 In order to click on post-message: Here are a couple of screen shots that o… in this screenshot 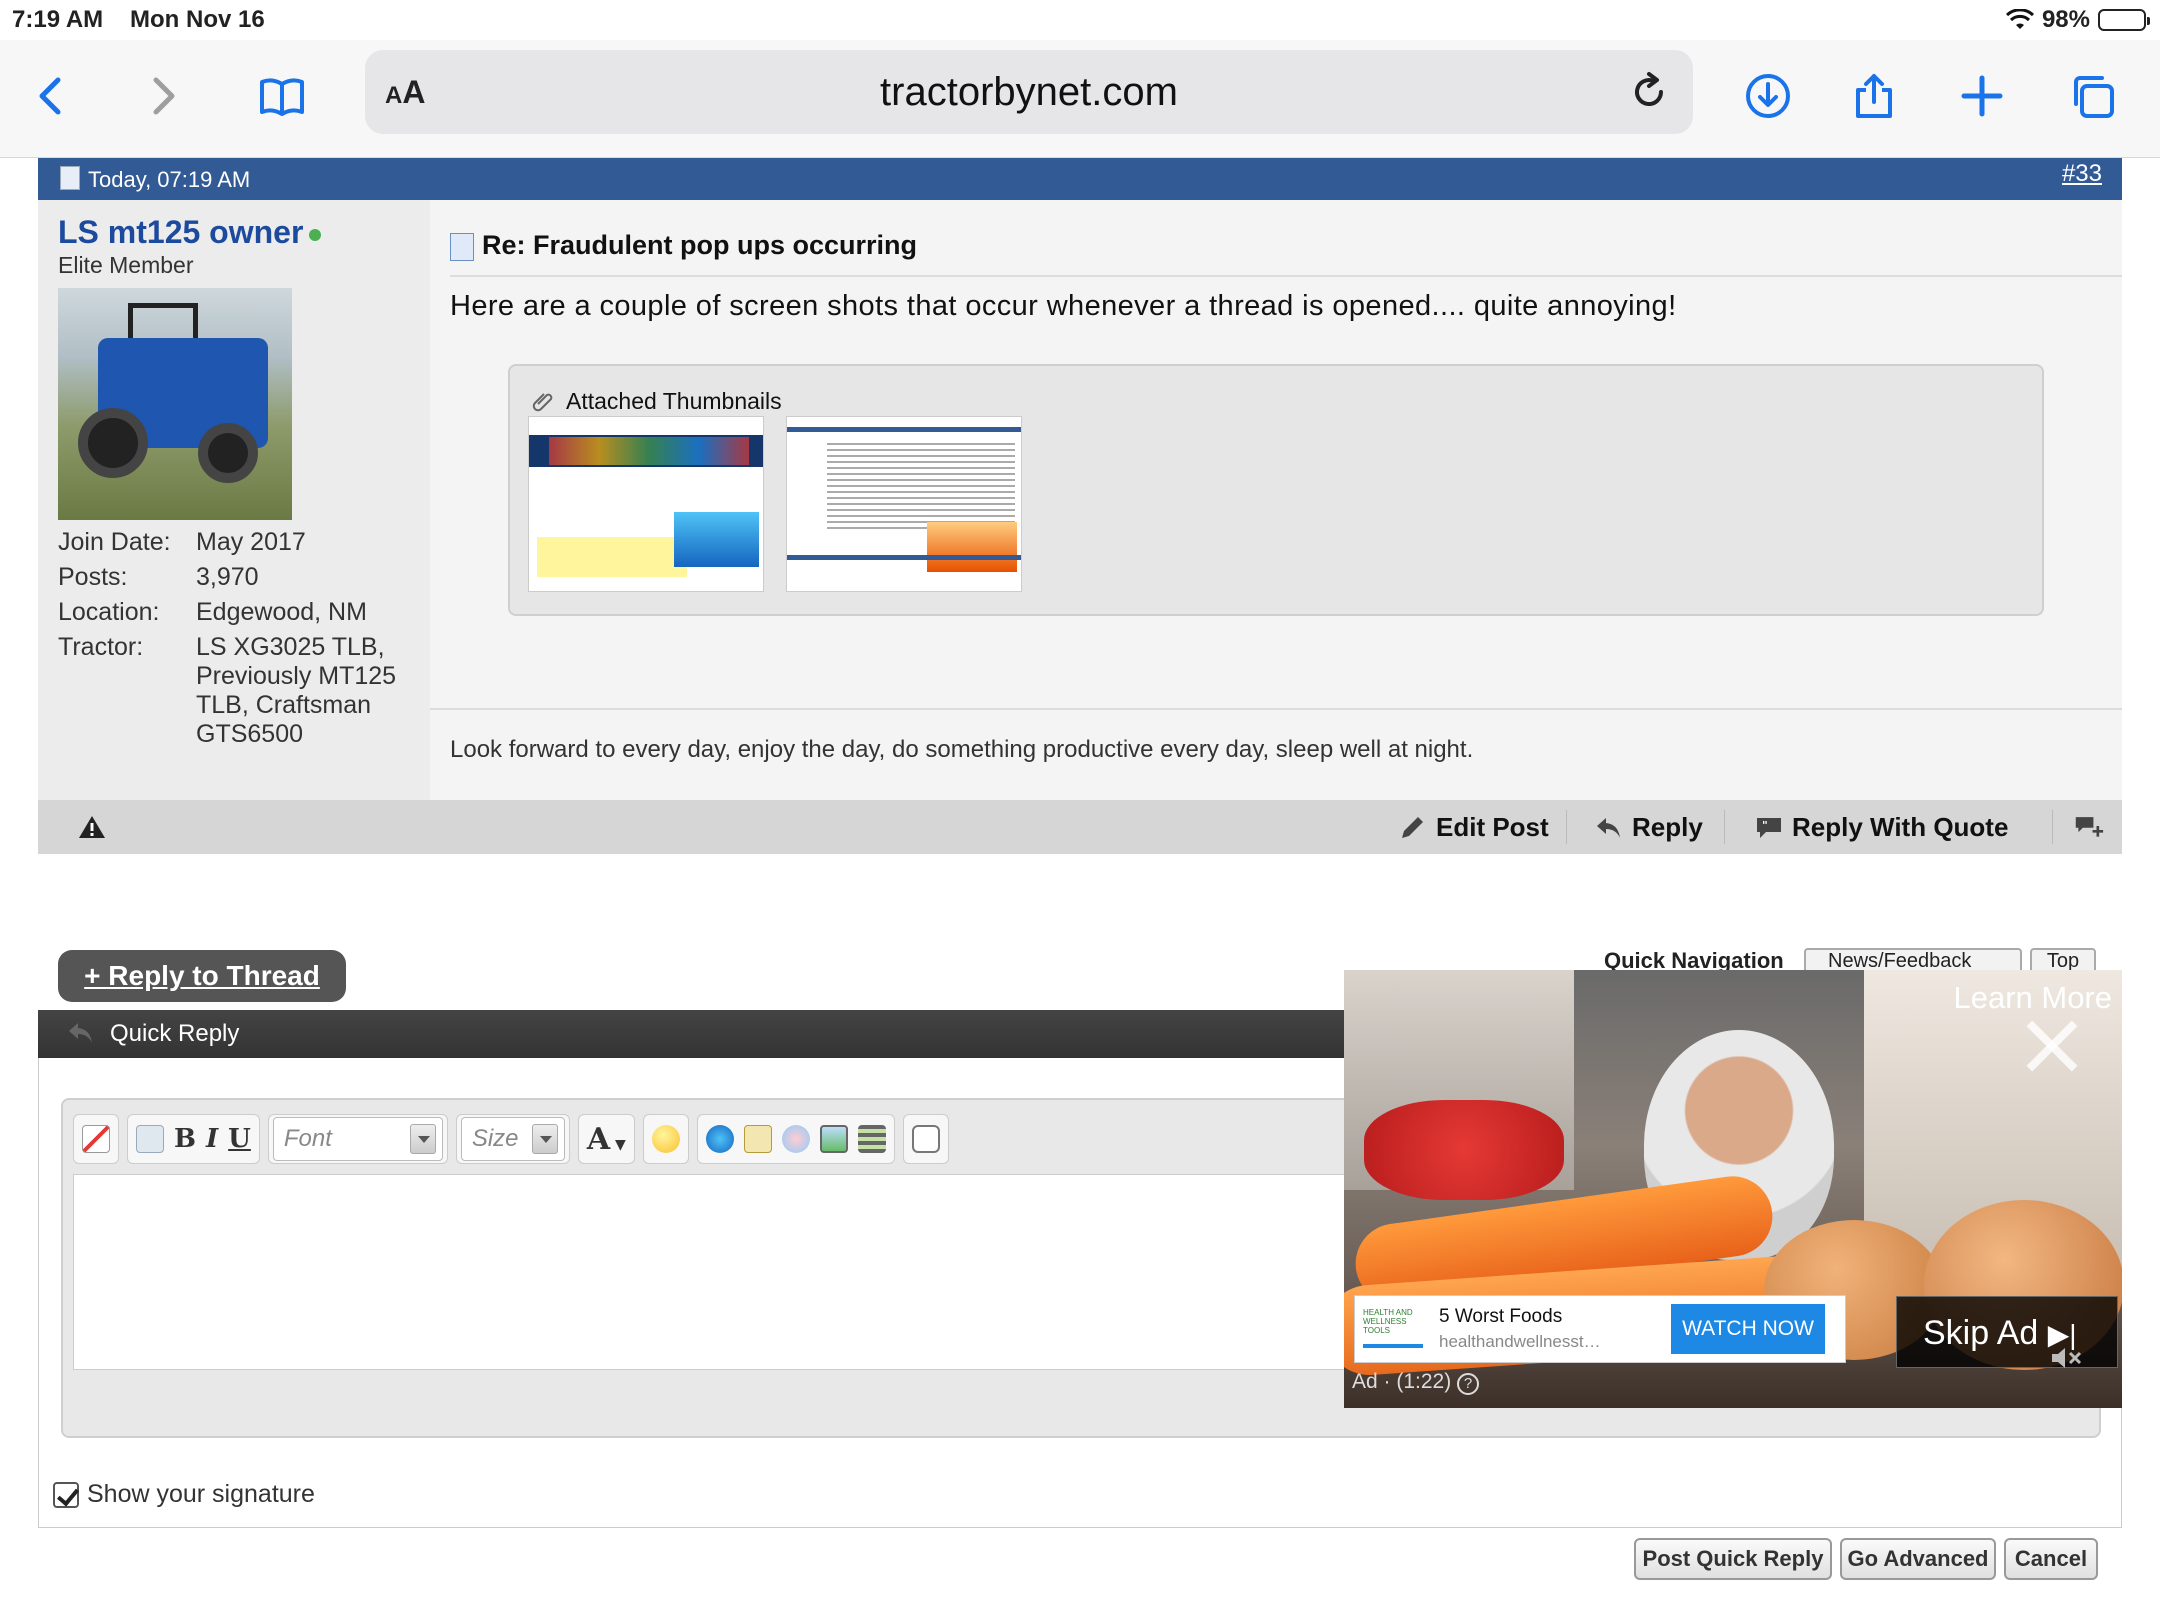, I will do `click(1063, 306)`.